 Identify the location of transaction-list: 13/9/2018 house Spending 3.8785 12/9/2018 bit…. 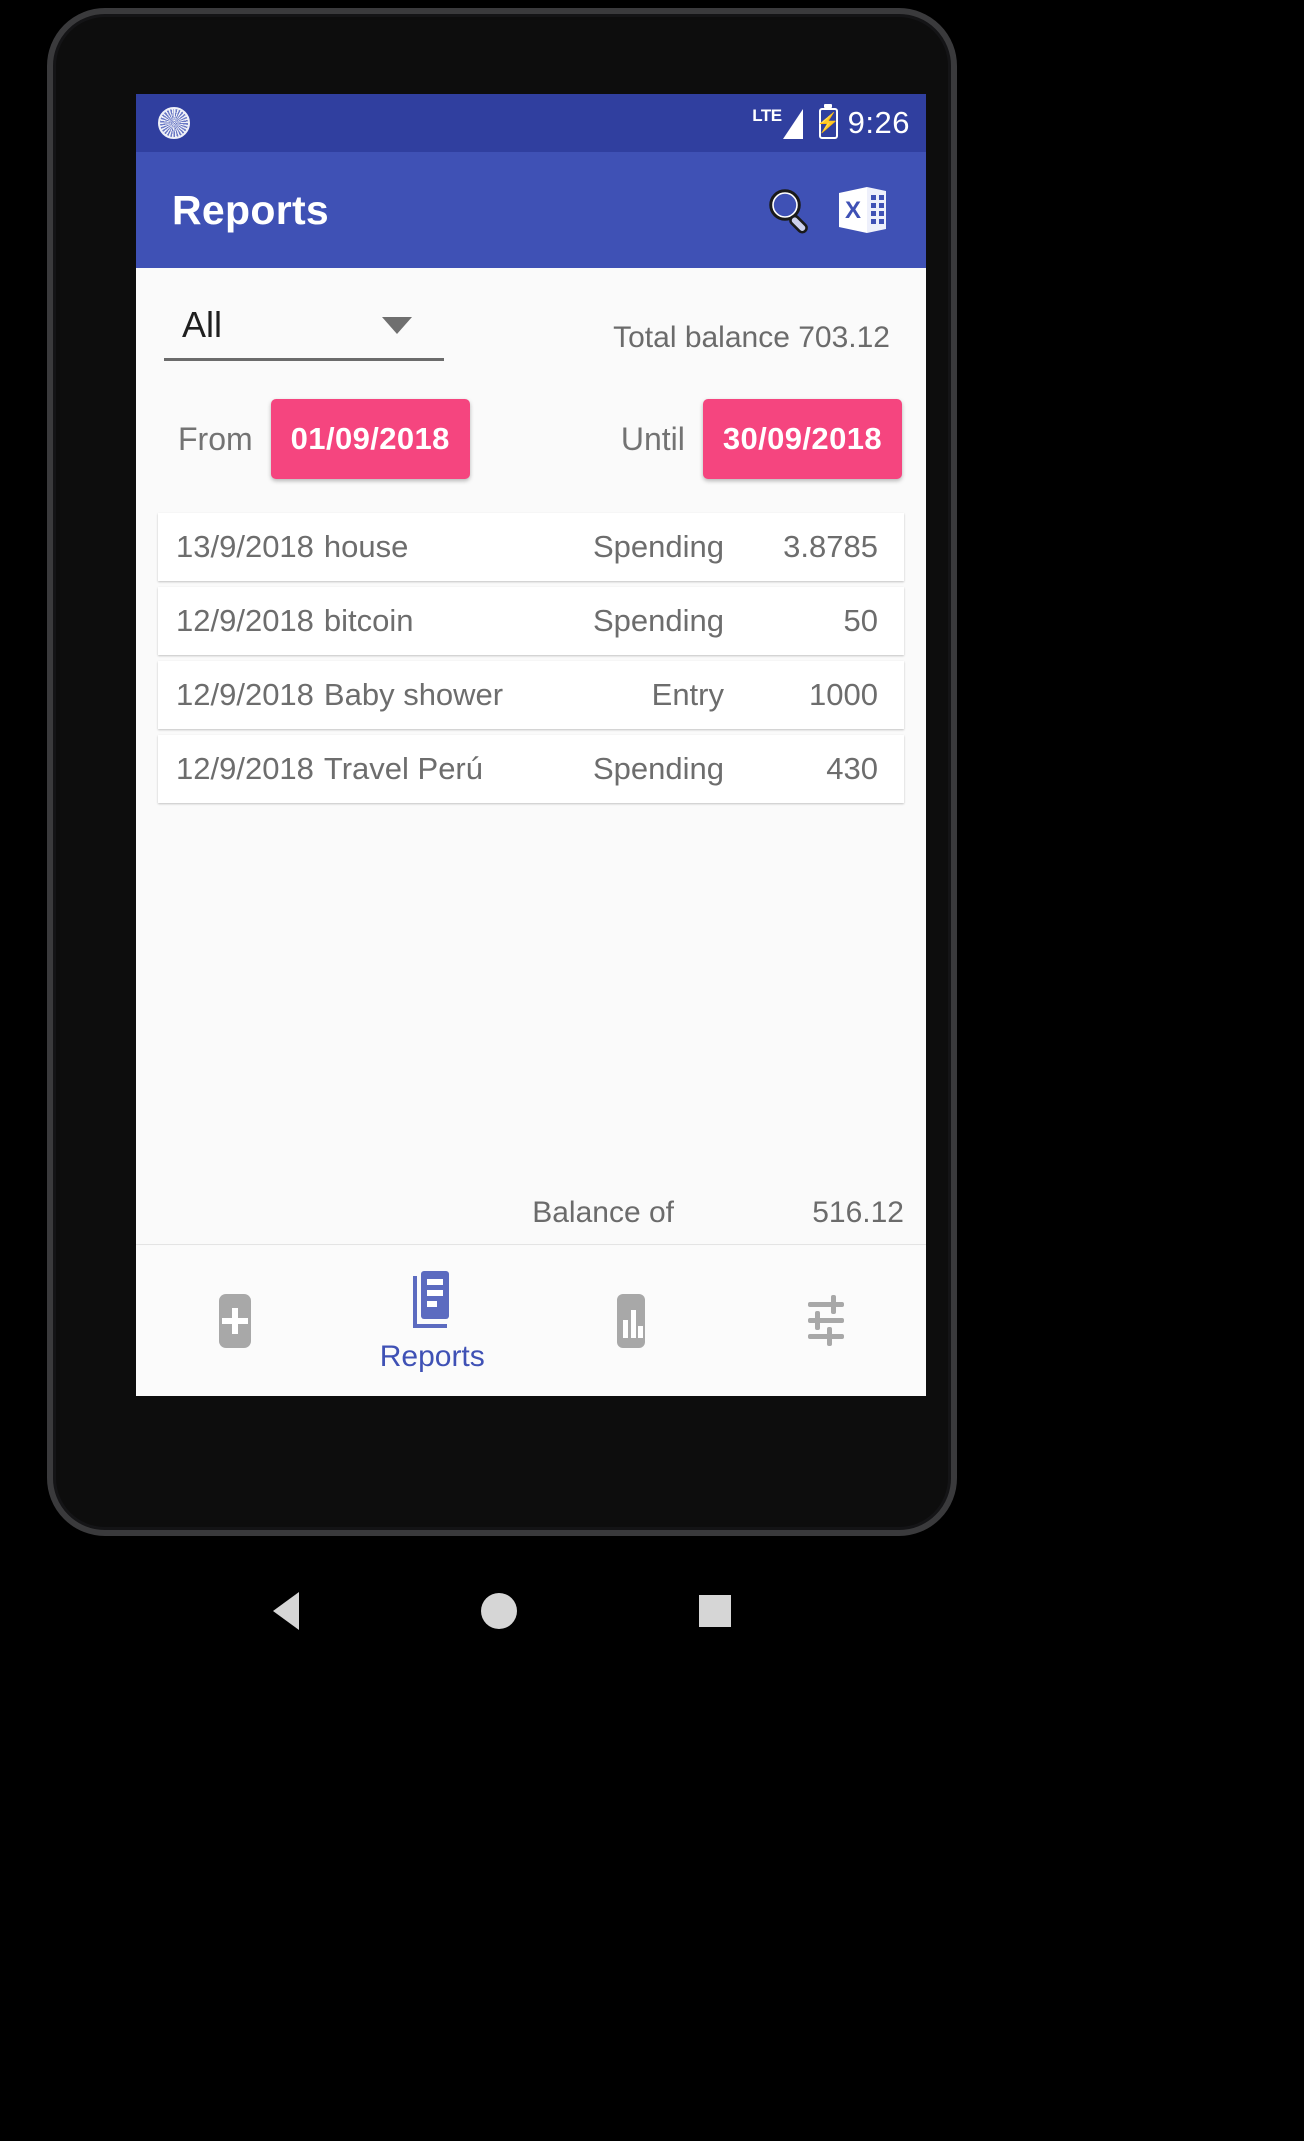
(531, 658).